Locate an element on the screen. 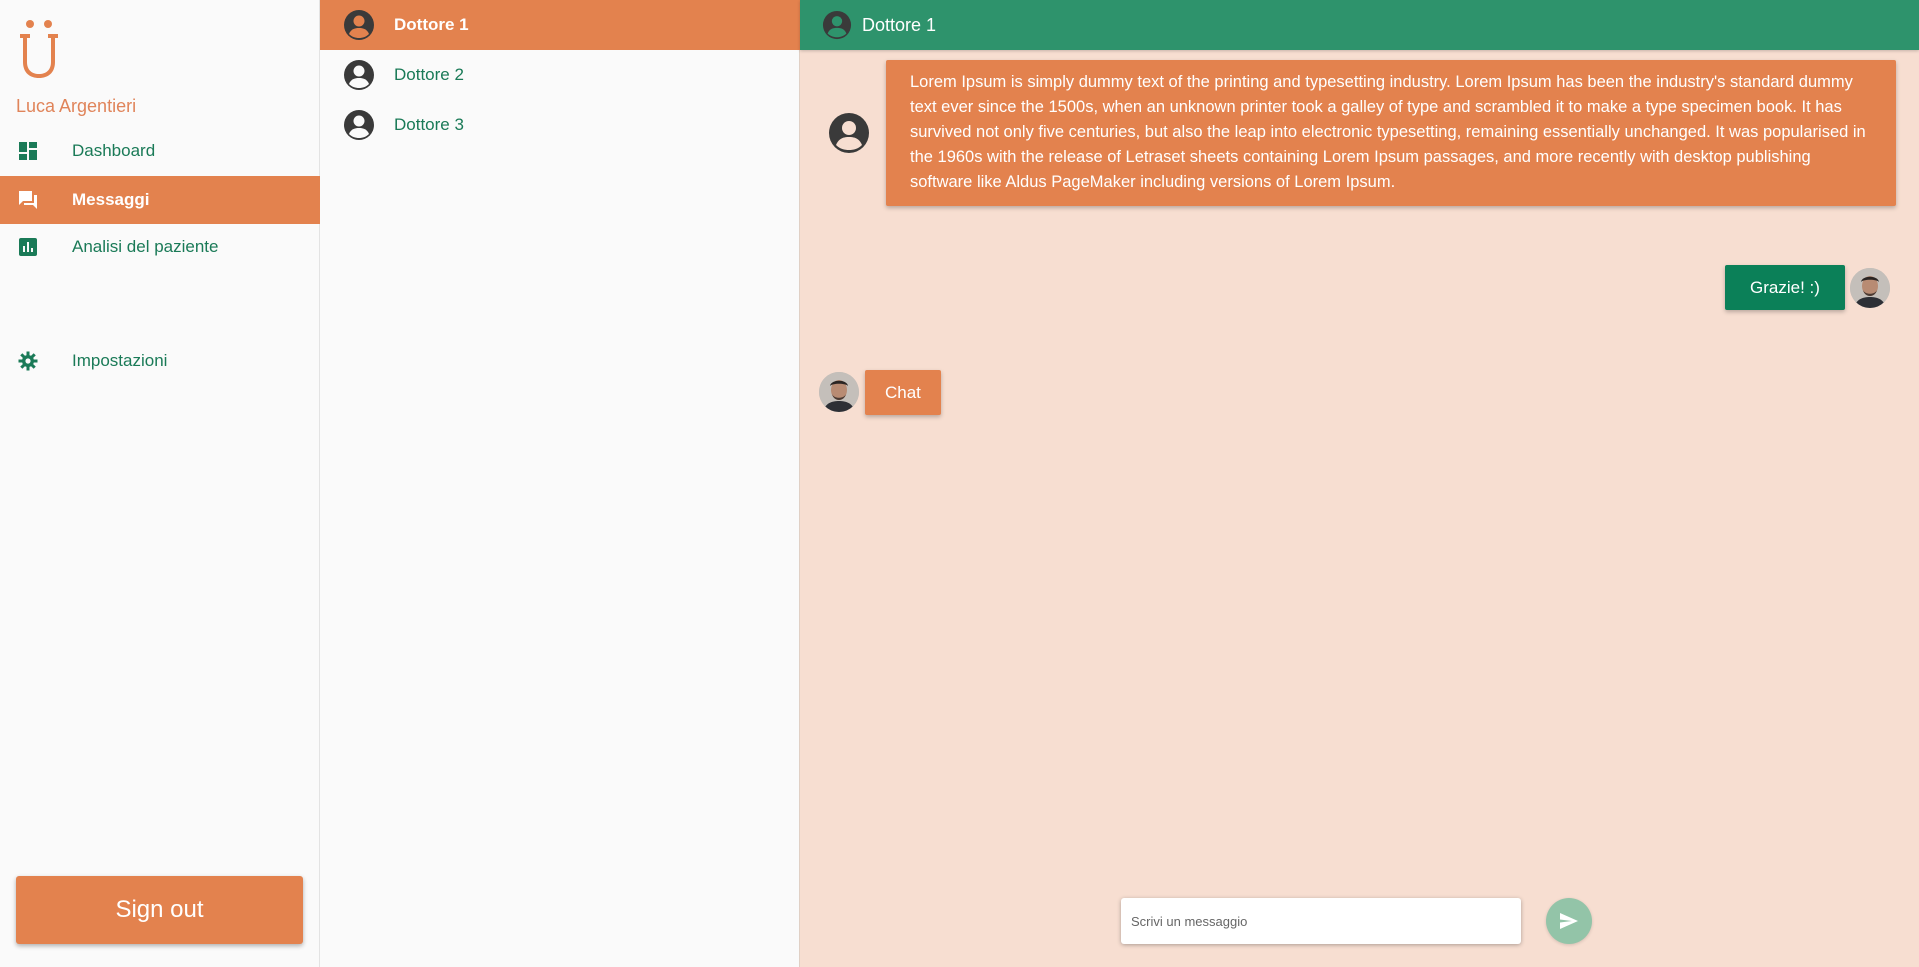 This screenshot has height=967, width=1919. message-input is located at coordinates (1321, 921).